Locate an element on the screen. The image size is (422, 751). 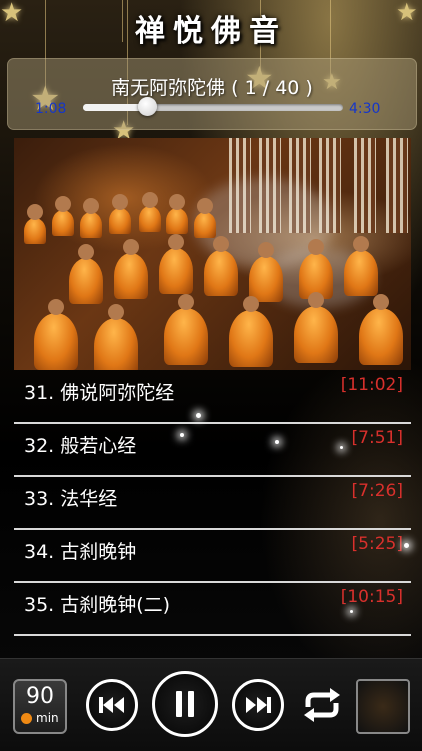
song-name: 31. 佛说阿弥陀经 is located at coordinates (99, 393).